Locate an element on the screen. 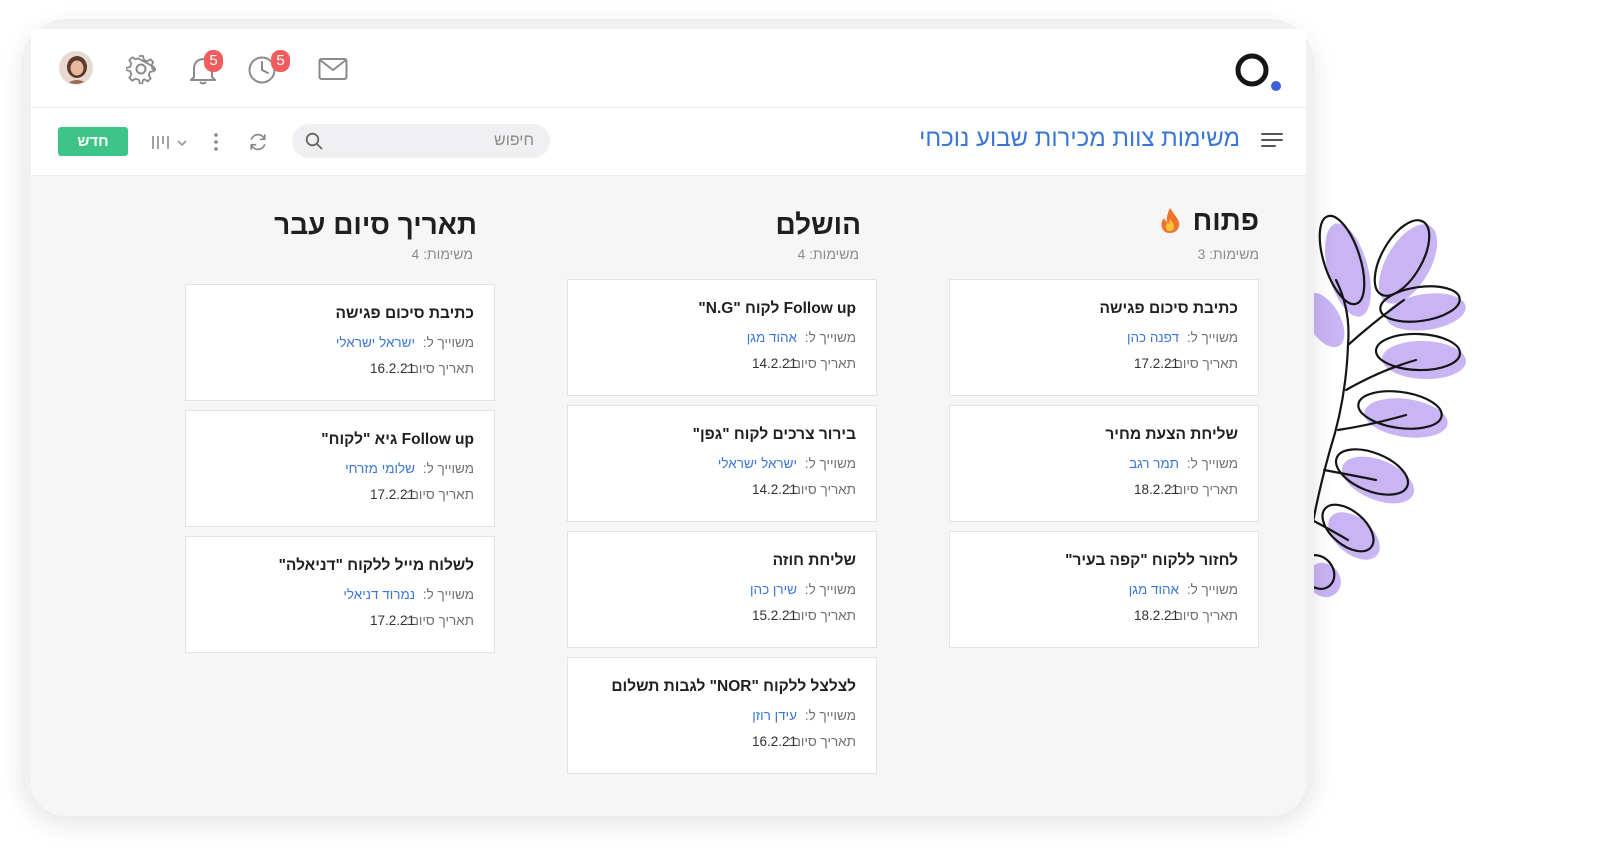 The image size is (1600, 857). mail-icon is located at coordinates (333, 71).